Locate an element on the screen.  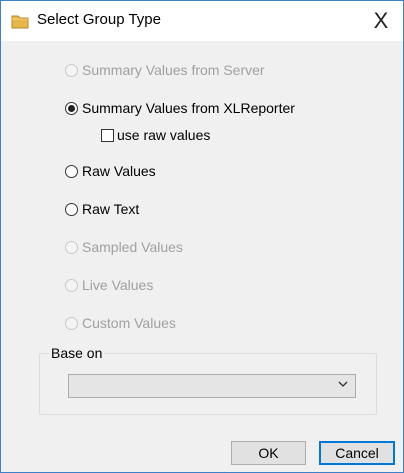
radio-live-values: Live Values is located at coordinates (109, 285).